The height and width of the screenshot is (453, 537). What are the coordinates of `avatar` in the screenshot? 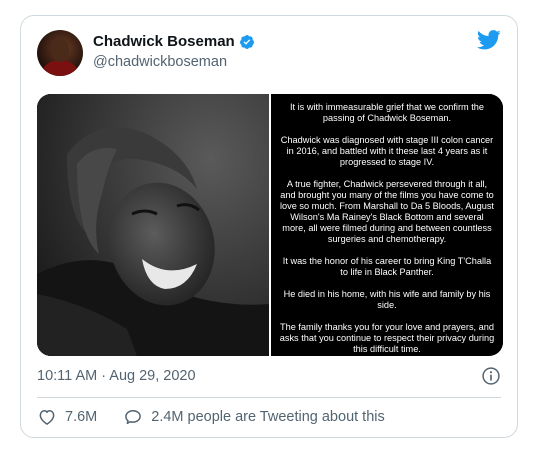 It's located at (60, 53).